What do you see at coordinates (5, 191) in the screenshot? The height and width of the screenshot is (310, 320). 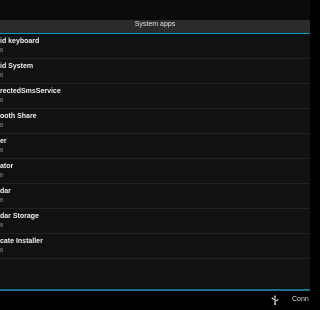 I see `app-name: dar` at bounding box center [5, 191].